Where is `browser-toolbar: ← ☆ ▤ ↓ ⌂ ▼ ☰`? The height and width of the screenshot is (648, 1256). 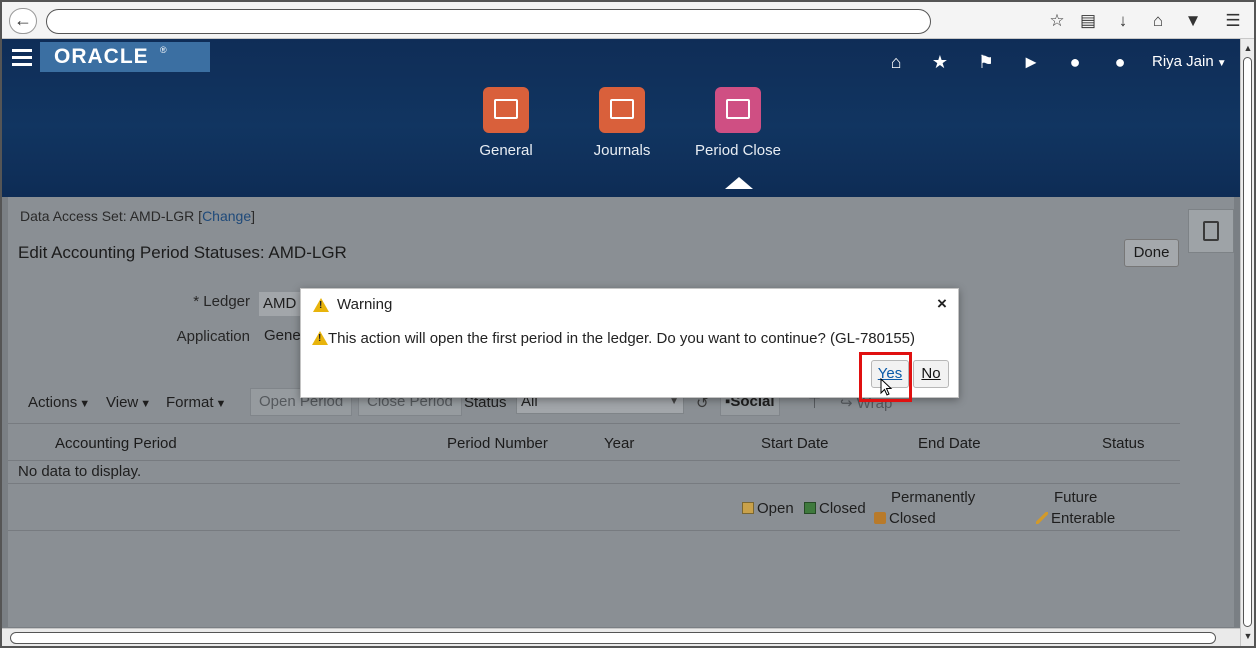 browser-toolbar: ← ☆ ▤ ↓ ⌂ ▼ ☰ is located at coordinates (628, 20).